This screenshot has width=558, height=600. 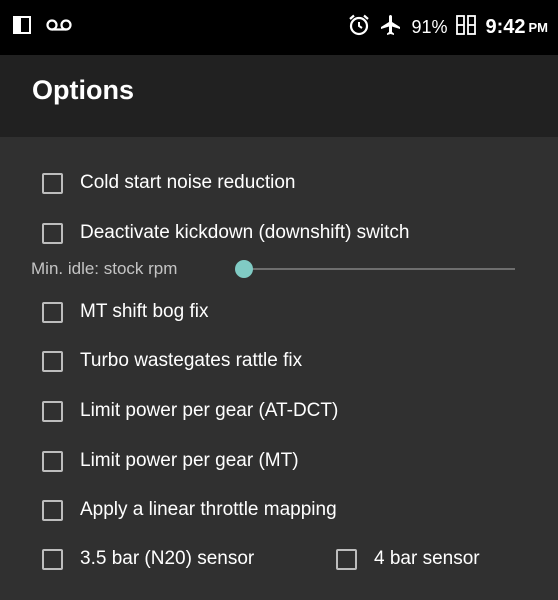 I want to click on status-bar-left, so click(x=42, y=27).